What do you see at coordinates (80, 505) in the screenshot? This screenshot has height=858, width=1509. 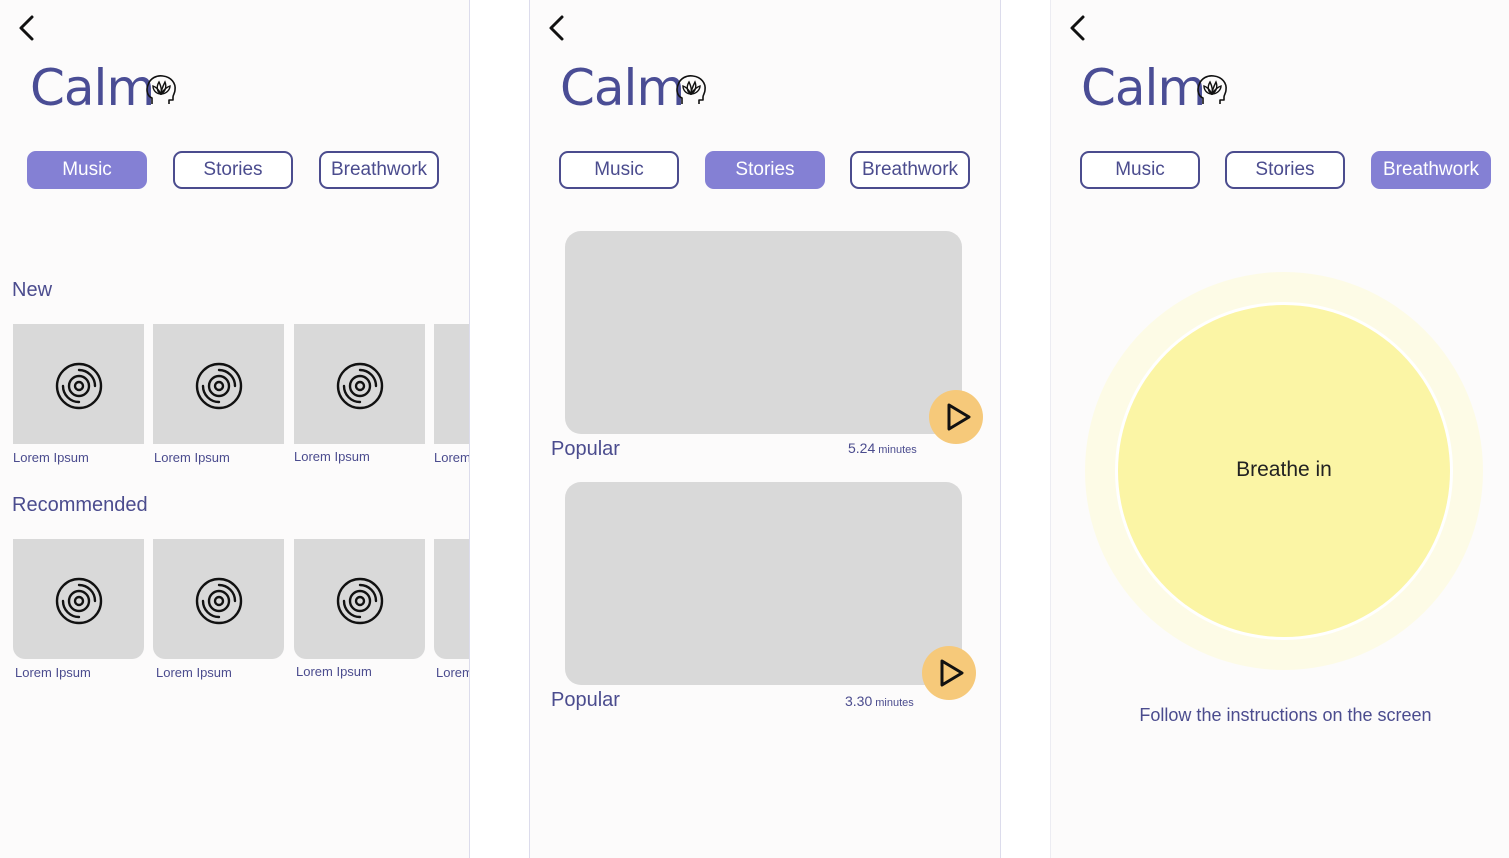 I see `section-title-recommended: Recommended` at bounding box center [80, 505].